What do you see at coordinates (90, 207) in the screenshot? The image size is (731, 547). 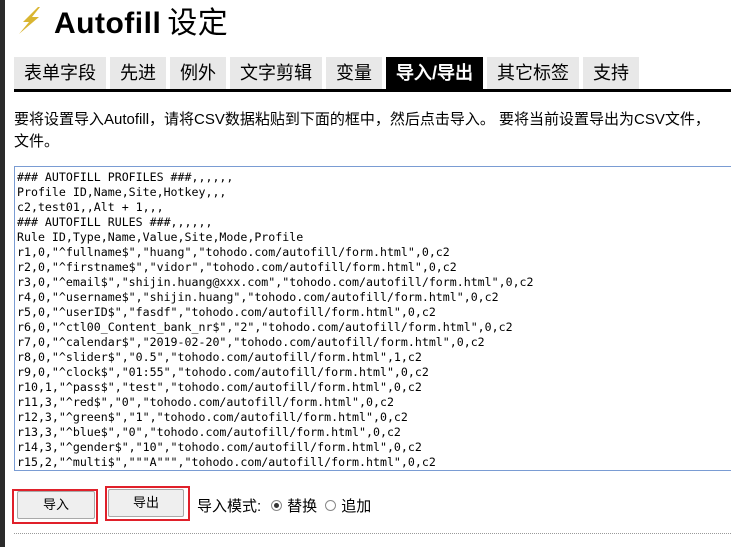 I see `csv-line: c2,test01,,Alt + 1,,,` at bounding box center [90, 207].